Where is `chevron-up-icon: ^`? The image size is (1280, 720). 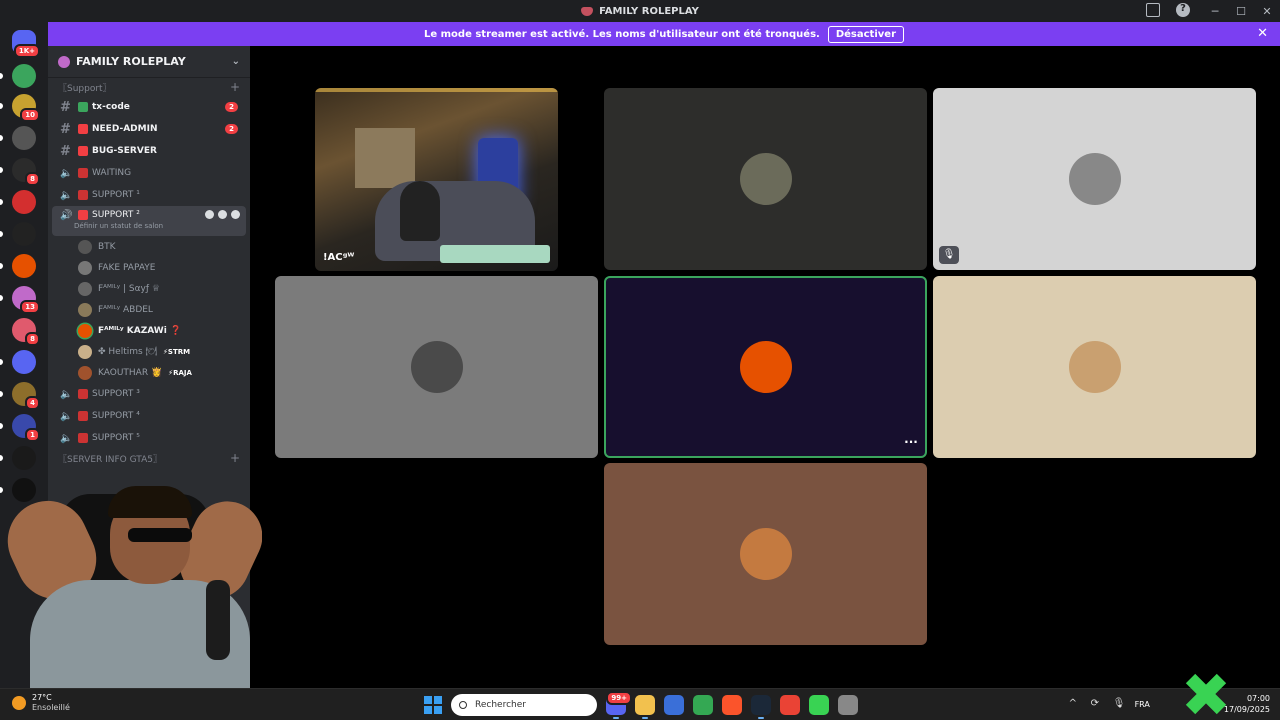
chevron-up-icon: ^ is located at coordinates (1075, 704).